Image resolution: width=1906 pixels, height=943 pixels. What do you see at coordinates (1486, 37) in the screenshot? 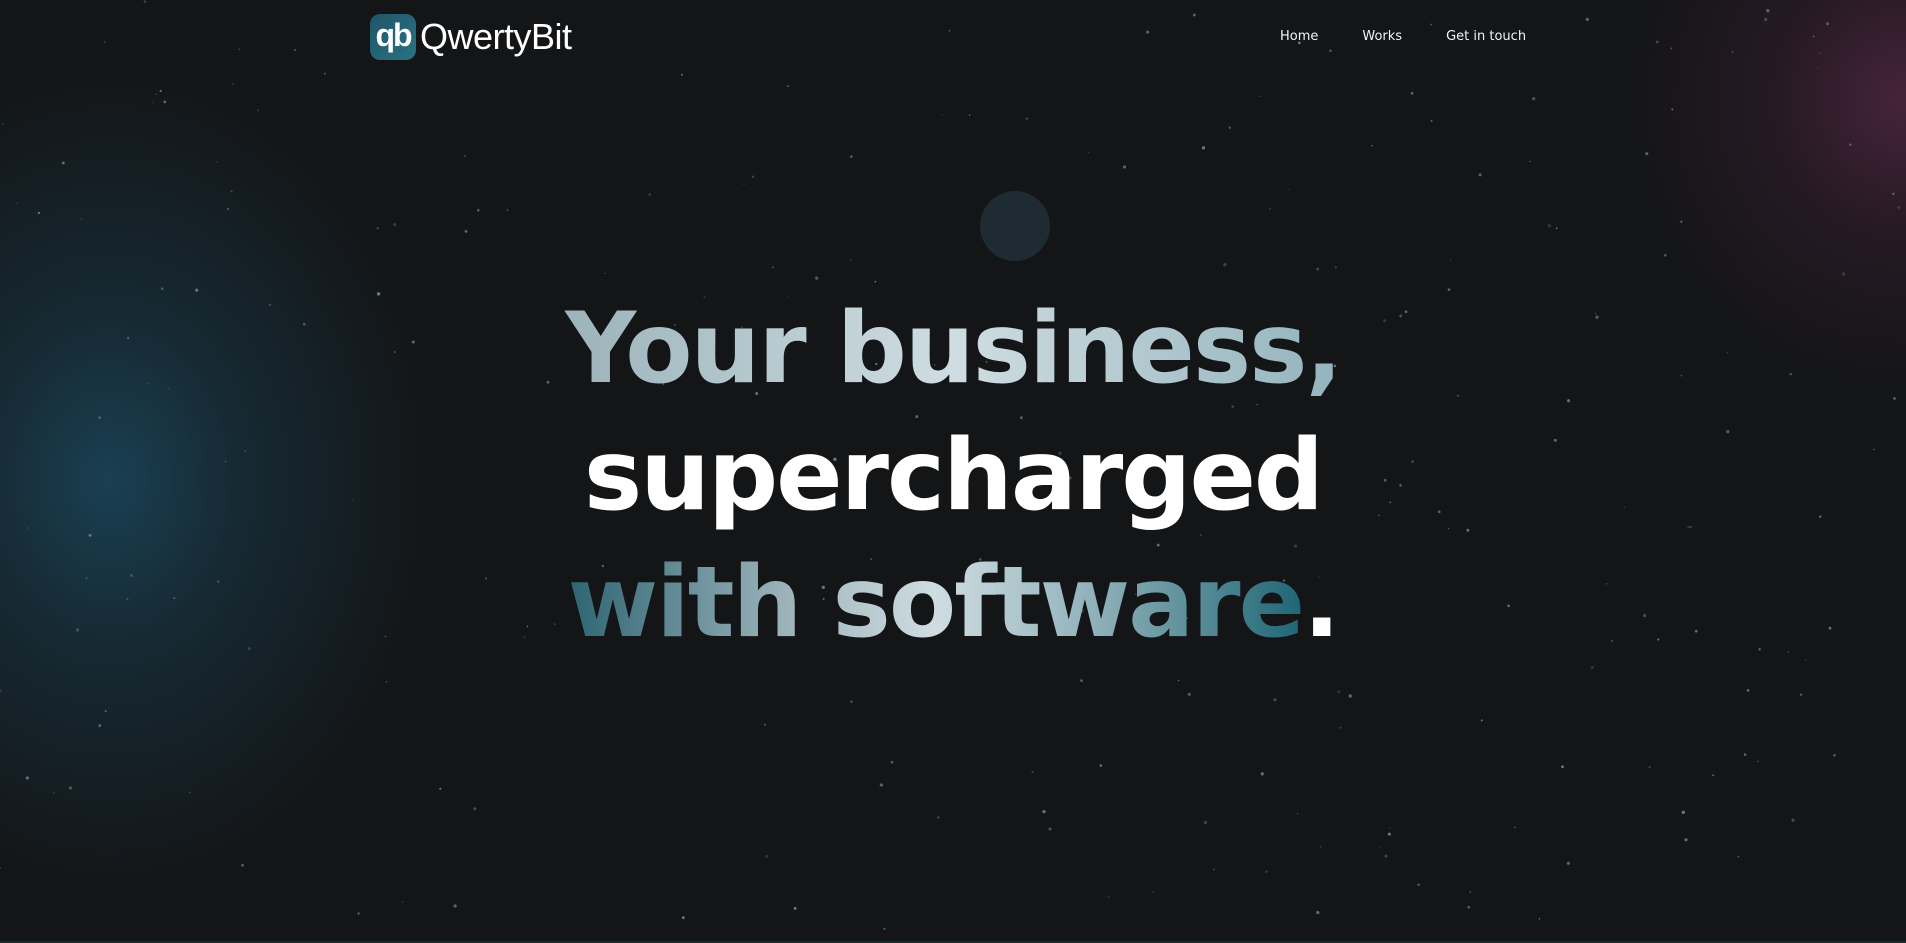
I see `nav-link-get-in-touch: Get in touch` at bounding box center [1486, 37].